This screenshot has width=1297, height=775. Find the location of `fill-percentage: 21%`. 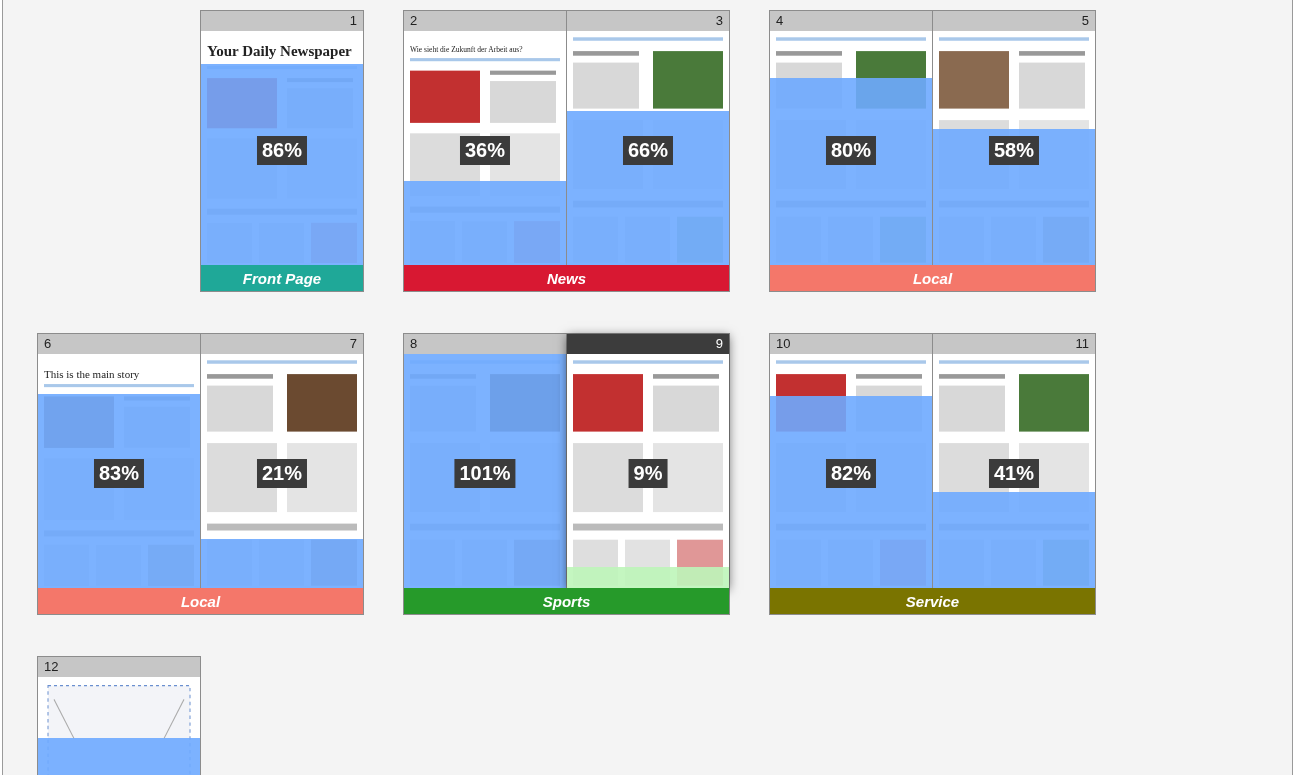

fill-percentage: 21% is located at coordinates (282, 473).